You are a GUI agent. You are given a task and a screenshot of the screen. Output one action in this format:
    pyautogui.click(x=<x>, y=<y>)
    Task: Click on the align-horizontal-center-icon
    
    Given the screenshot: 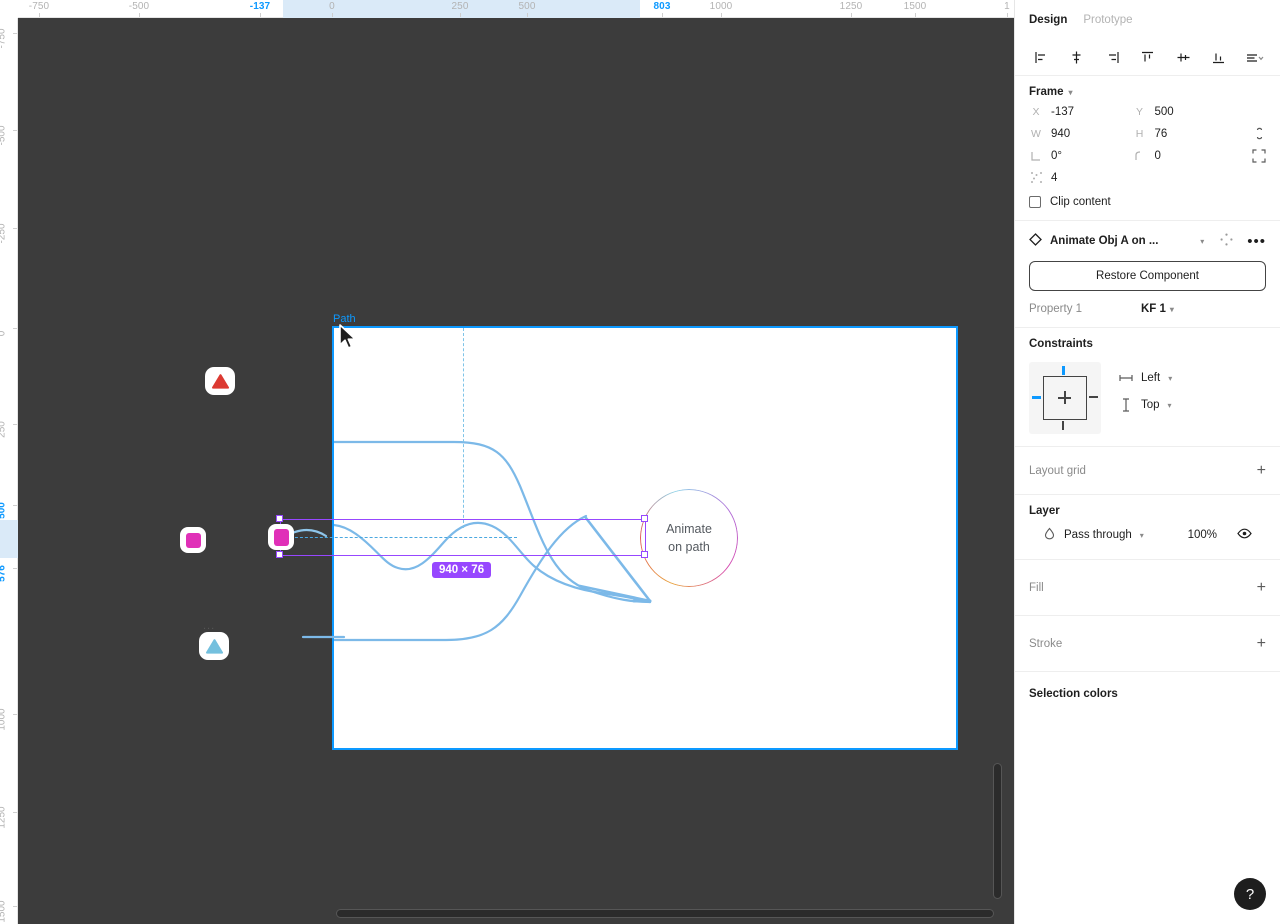 What is the action you would take?
    pyautogui.click(x=1077, y=58)
    